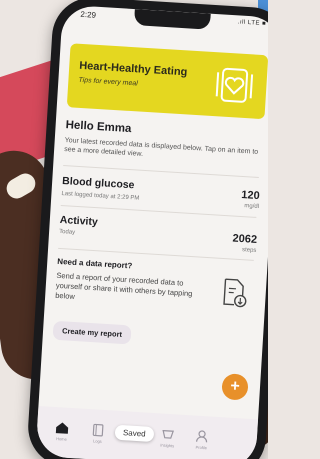 Image resolution: width=320 pixels, height=459 pixels. I want to click on tab-profile: Profile, so click(201, 440).